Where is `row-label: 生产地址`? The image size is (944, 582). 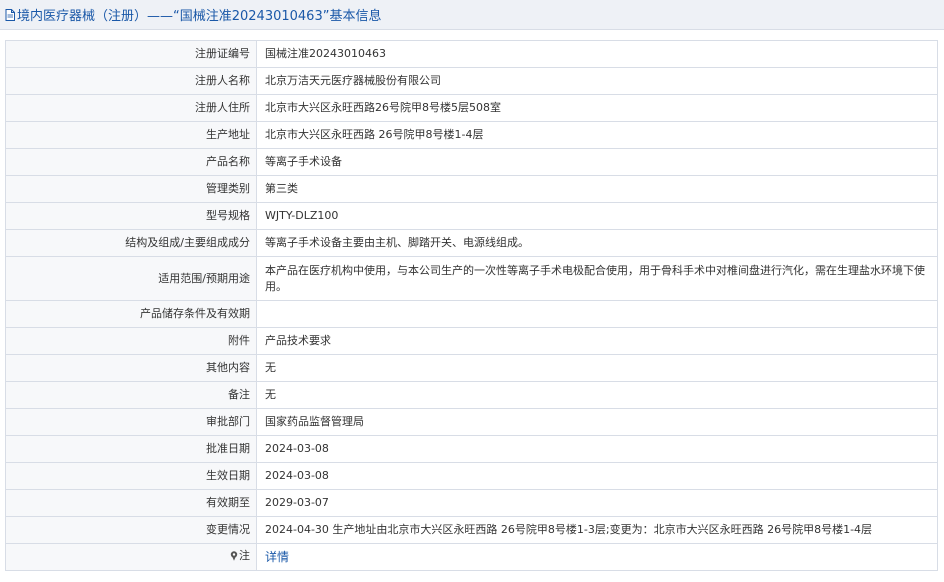
row-label: 生产地址 is located at coordinates (131, 135).